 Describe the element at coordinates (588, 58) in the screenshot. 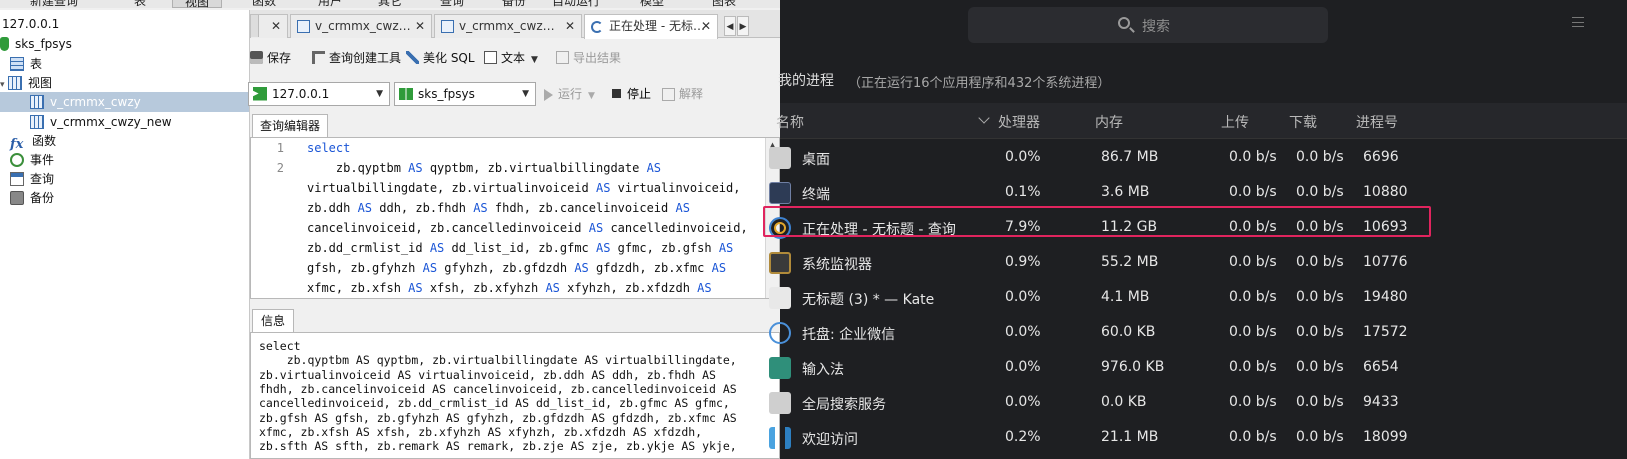

I see `export-results-button: 导出结果` at that location.